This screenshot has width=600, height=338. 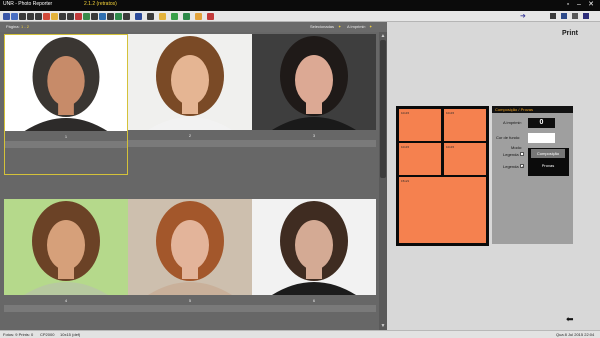 I want to click on caption-label-1: Legenda, so click(x=511, y=154).